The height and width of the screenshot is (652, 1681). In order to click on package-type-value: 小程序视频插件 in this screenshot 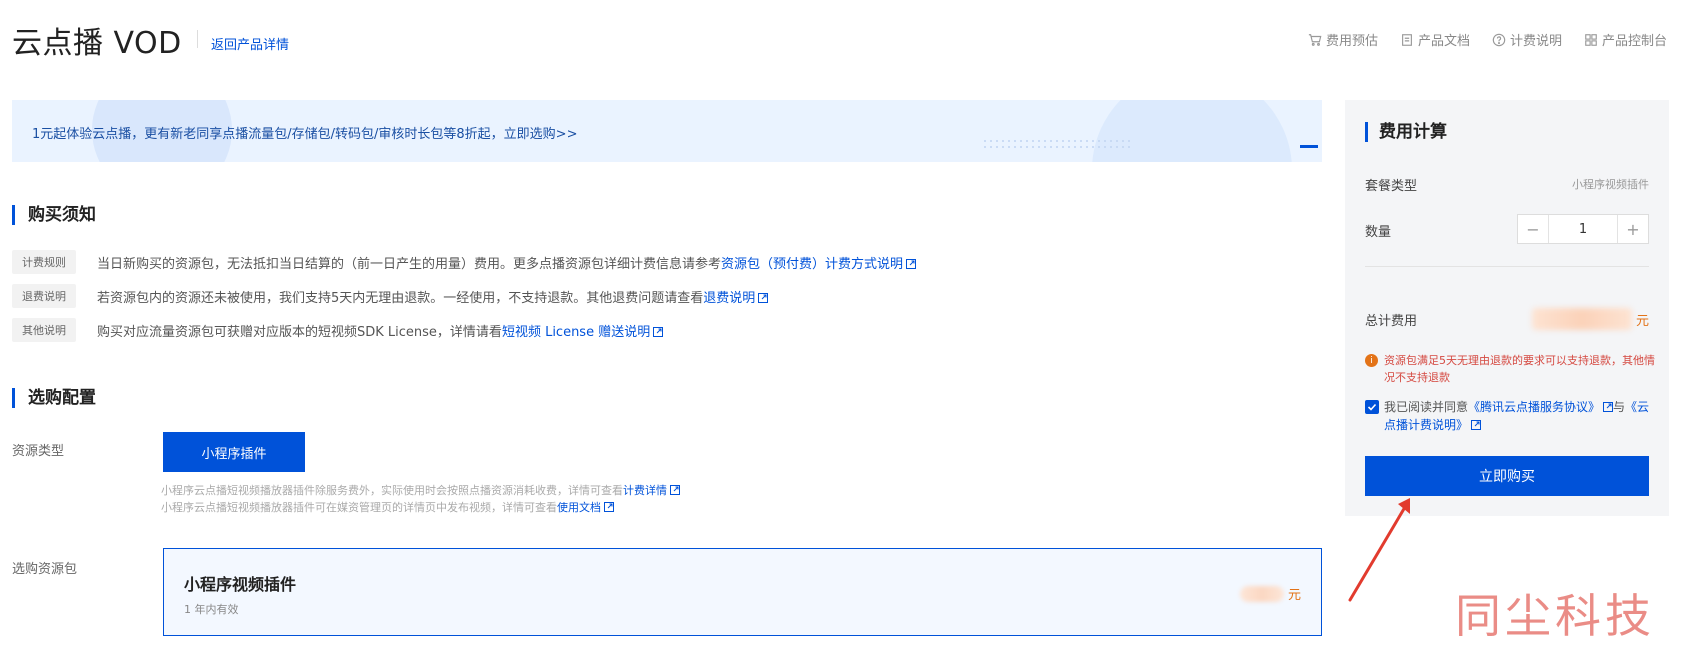, I will do `click(1610, 184)`.